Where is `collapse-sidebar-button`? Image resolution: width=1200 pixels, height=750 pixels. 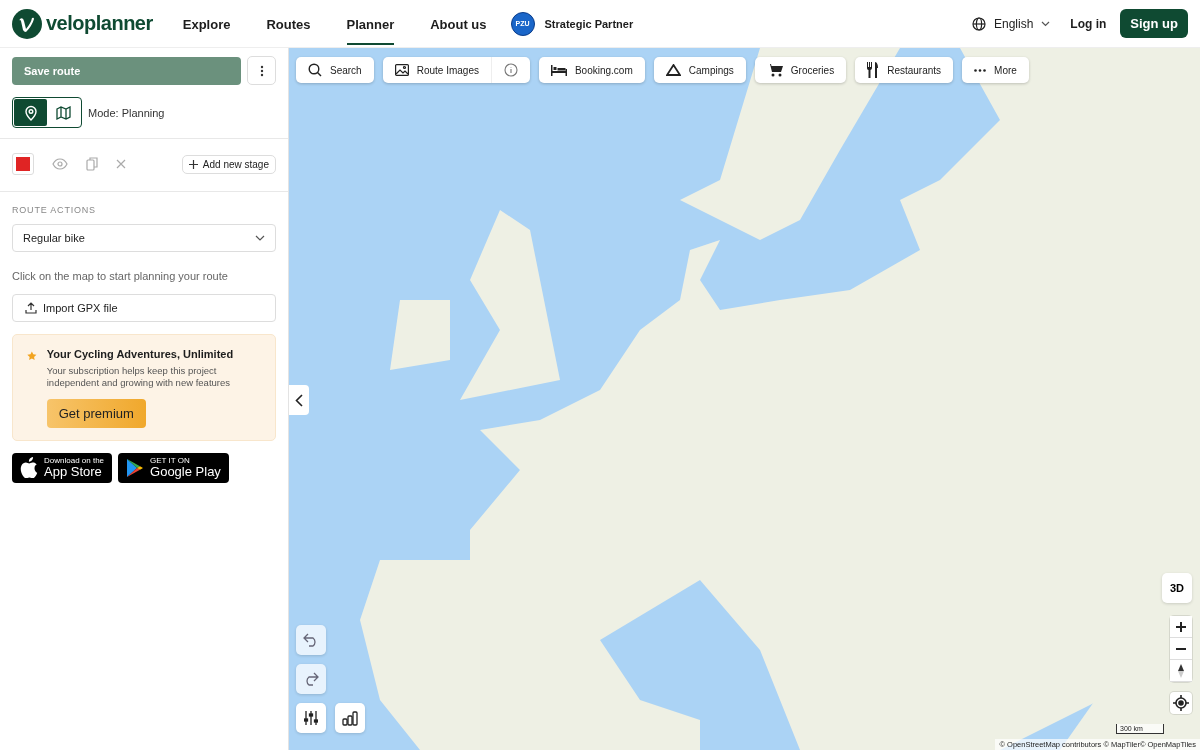 collapse-sidebar-button is located at coordinates (299, 400).